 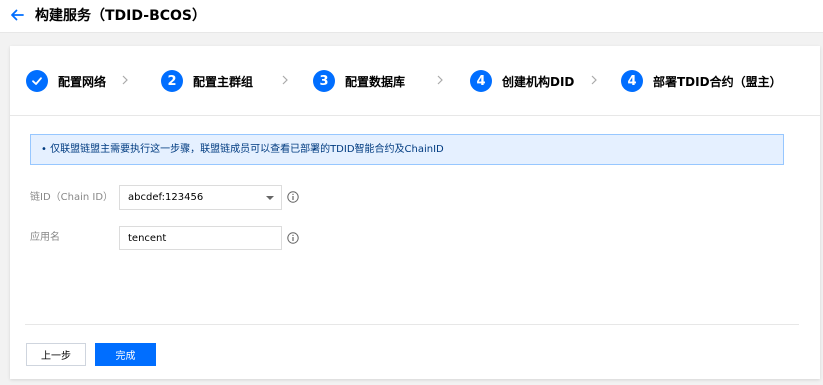 I want to click on step-1-circle, so click(x=37, y=81).